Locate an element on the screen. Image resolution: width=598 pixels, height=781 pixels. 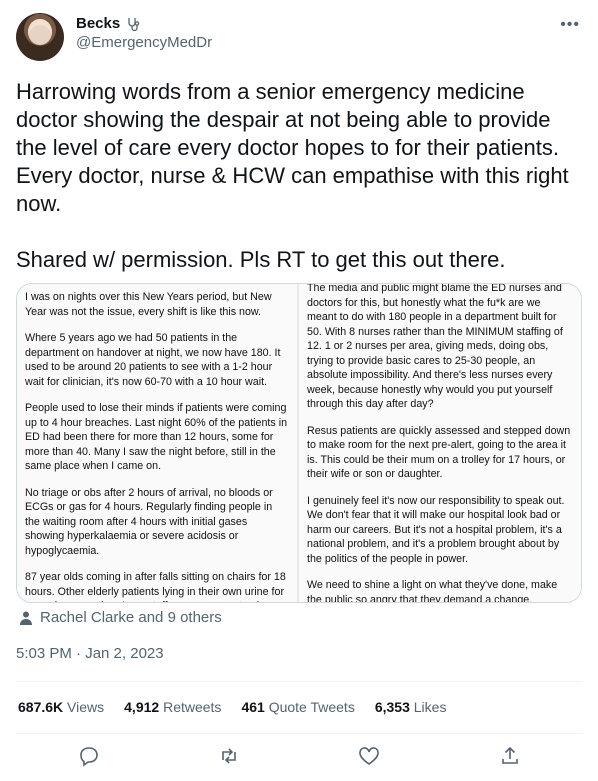
avatar is located at coordinates (40, 37).